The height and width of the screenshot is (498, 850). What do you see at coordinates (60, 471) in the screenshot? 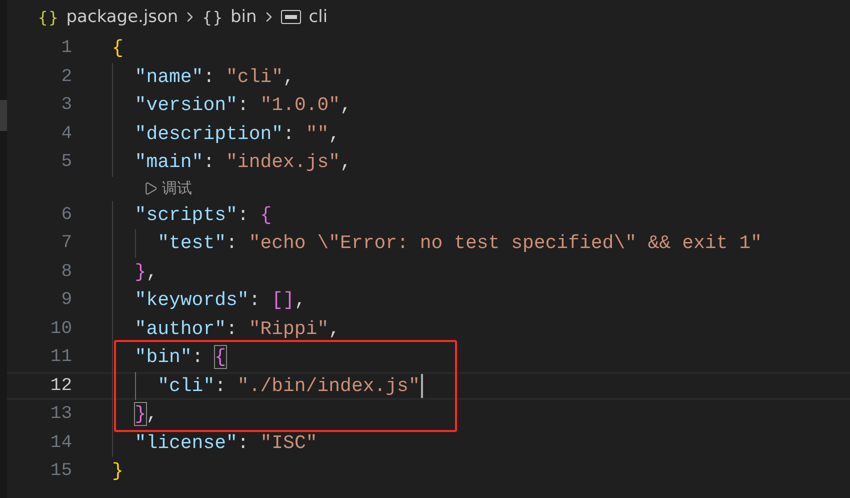
I see `line-number: 15` at bounding box center [60, 471].